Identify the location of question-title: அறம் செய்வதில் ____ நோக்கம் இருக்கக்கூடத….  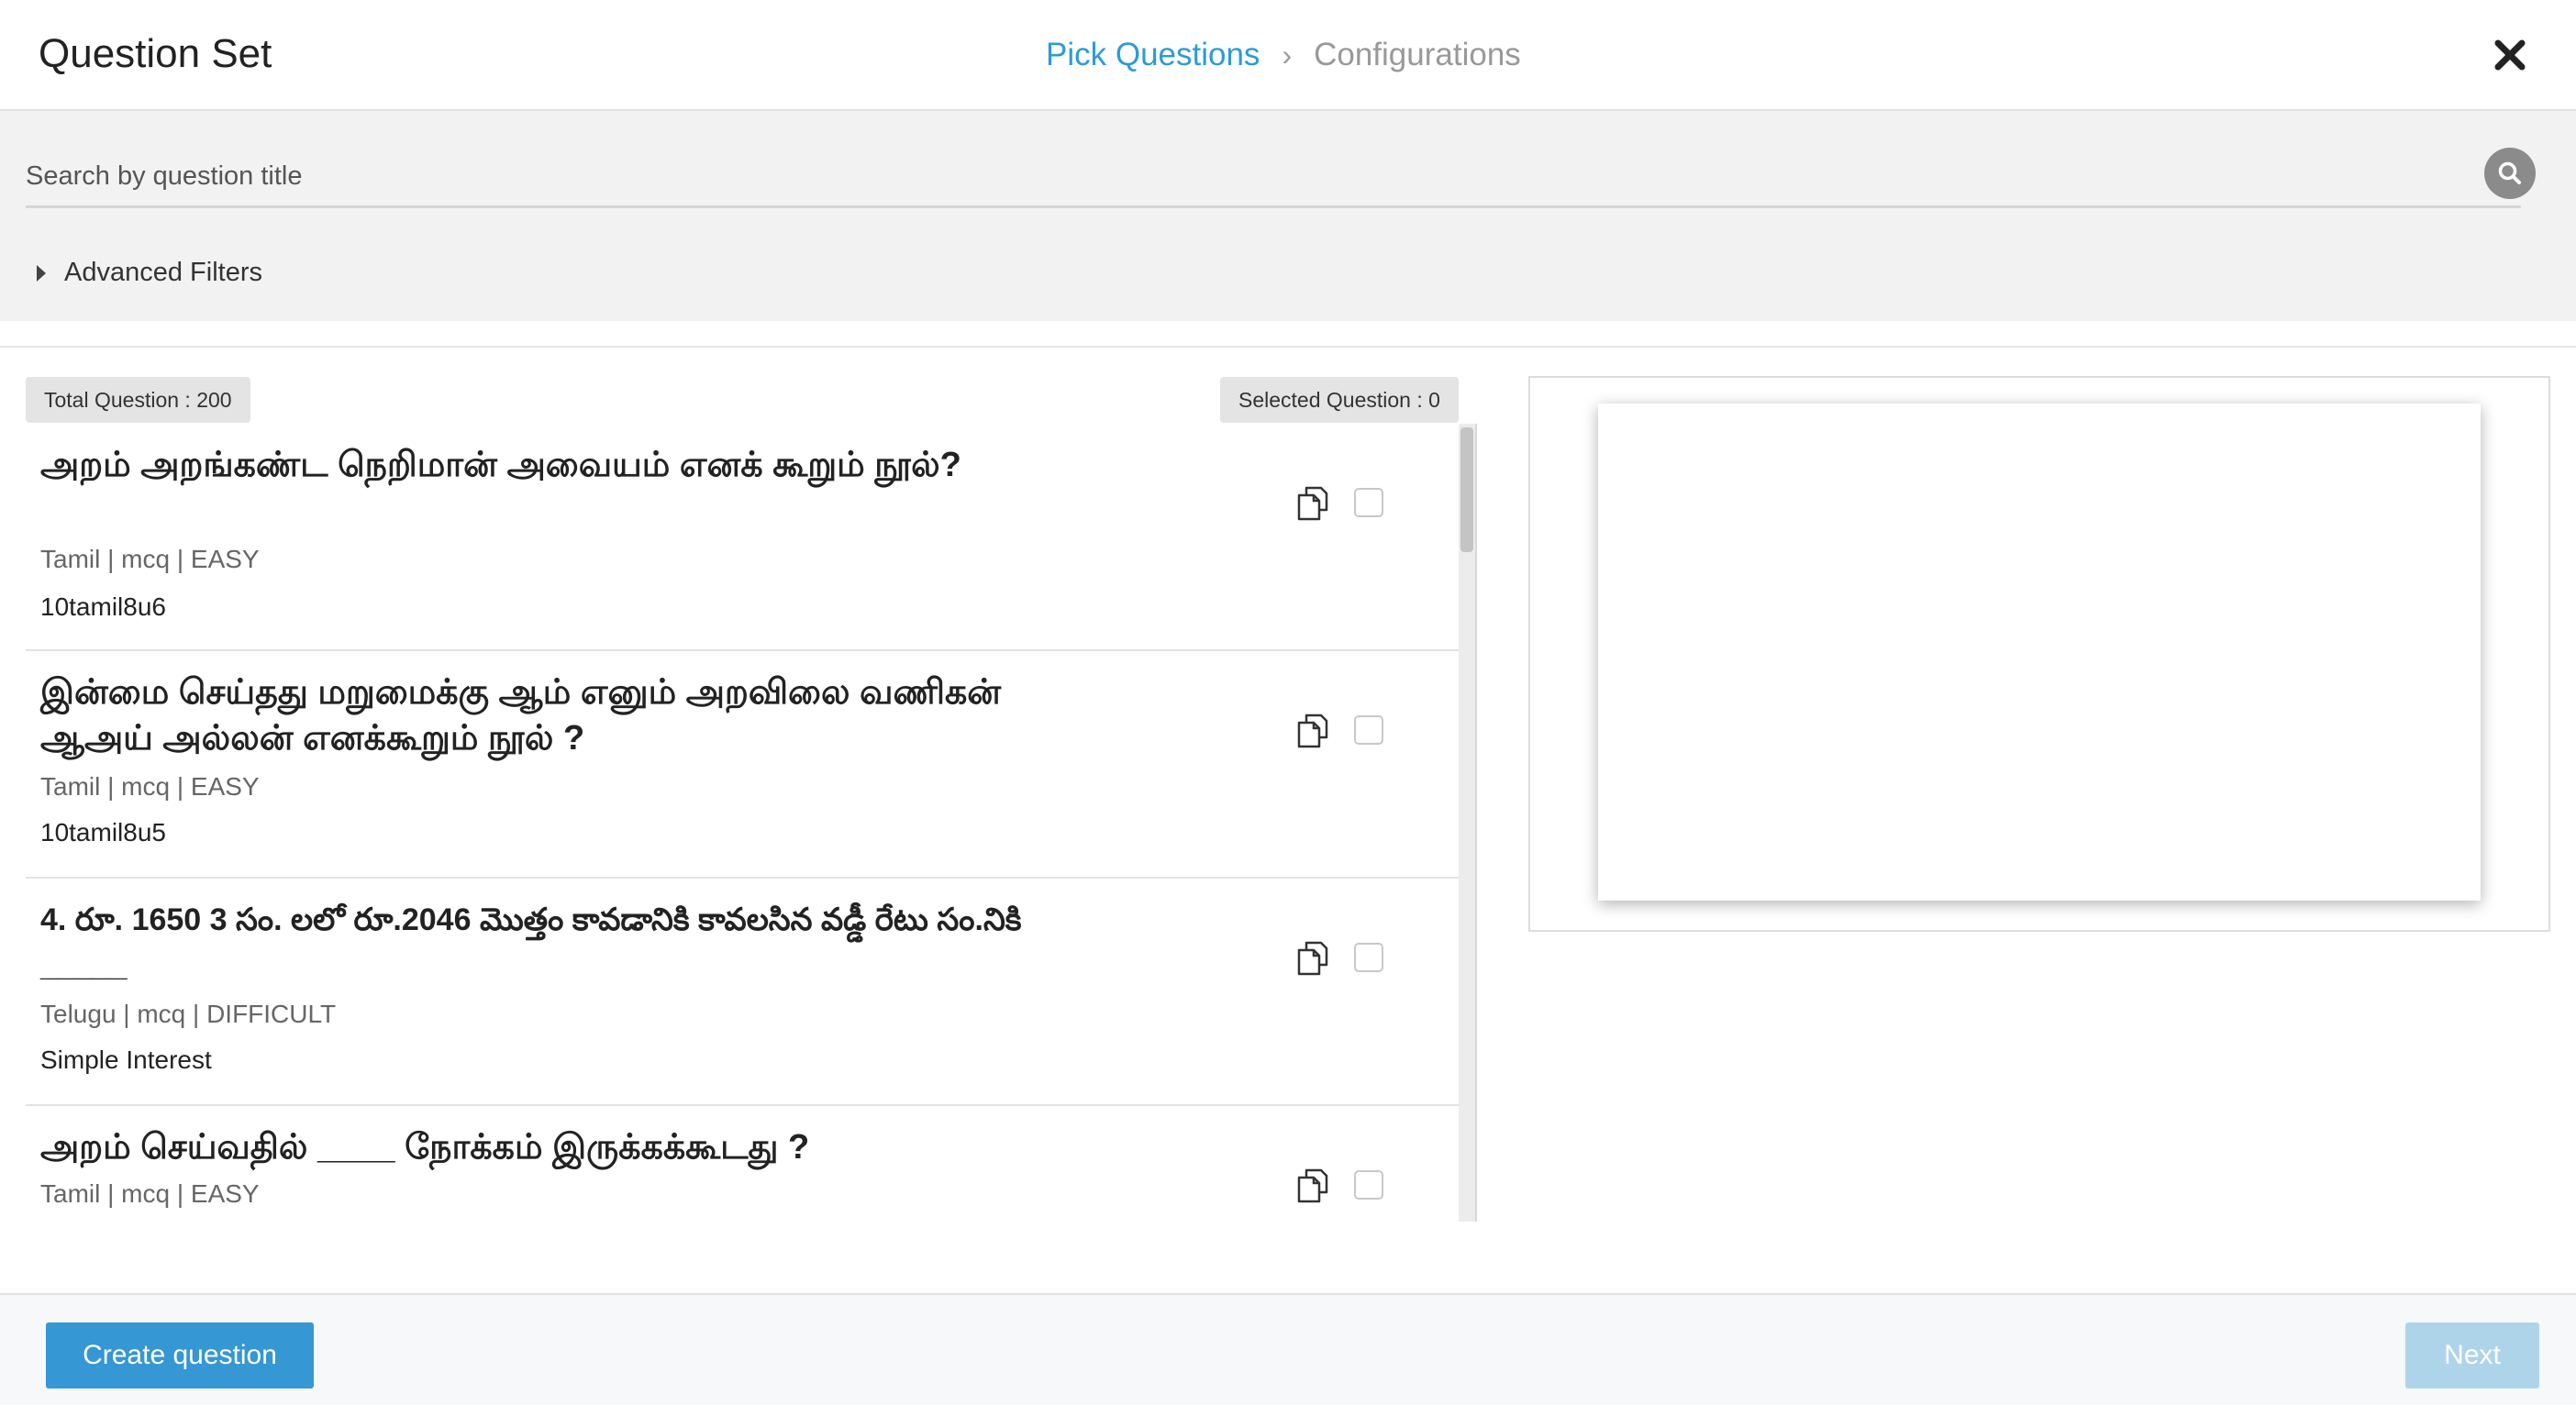
(425, 1147).